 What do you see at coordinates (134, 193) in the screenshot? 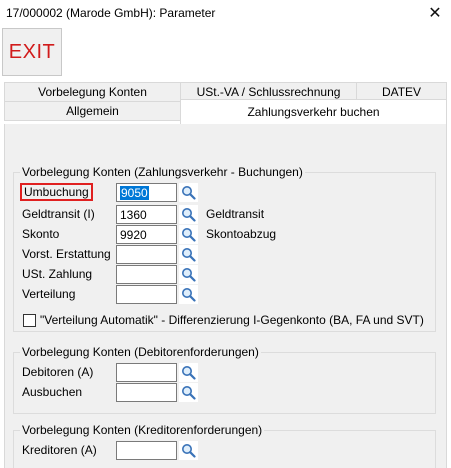
I see `umbuchung-value: 9050` at bounding box center [134, 193].